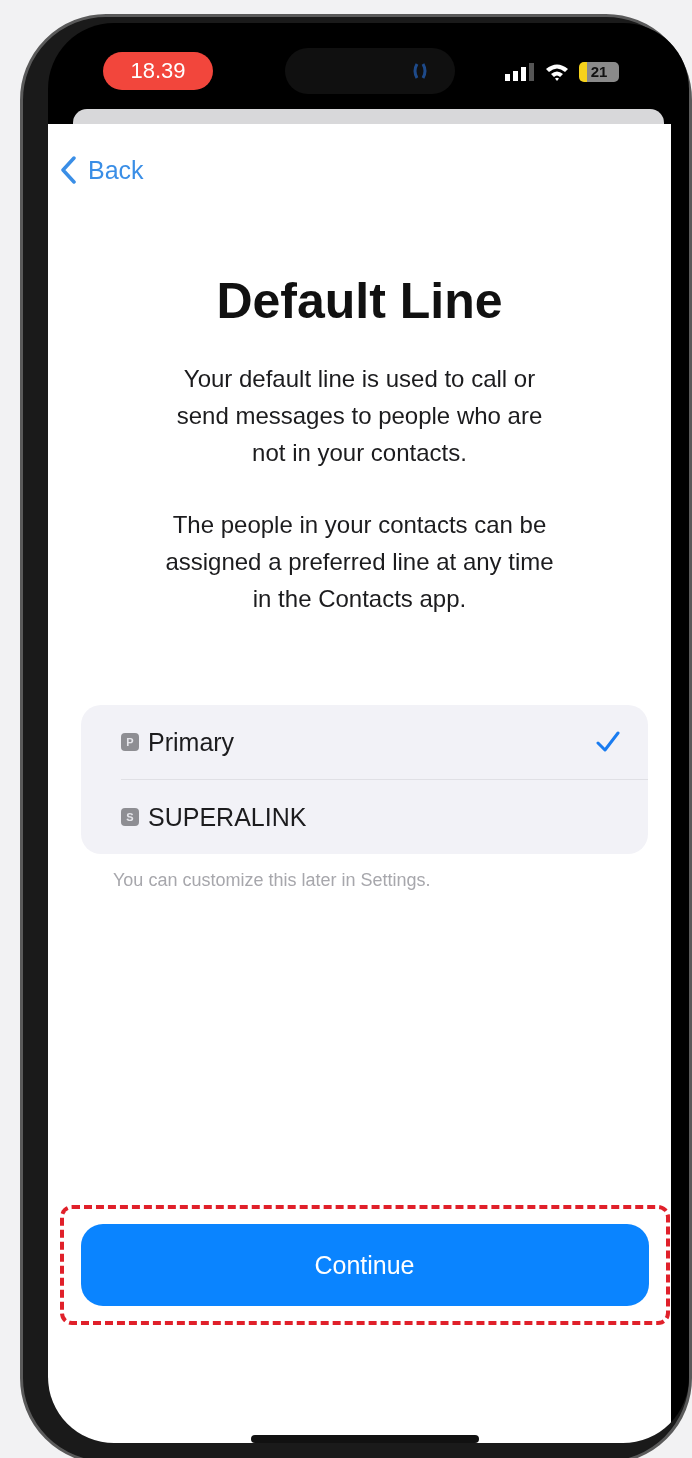 The height and width of the screenshot is (1458, 692). I want to click on signal-icon, so click(520, 71).